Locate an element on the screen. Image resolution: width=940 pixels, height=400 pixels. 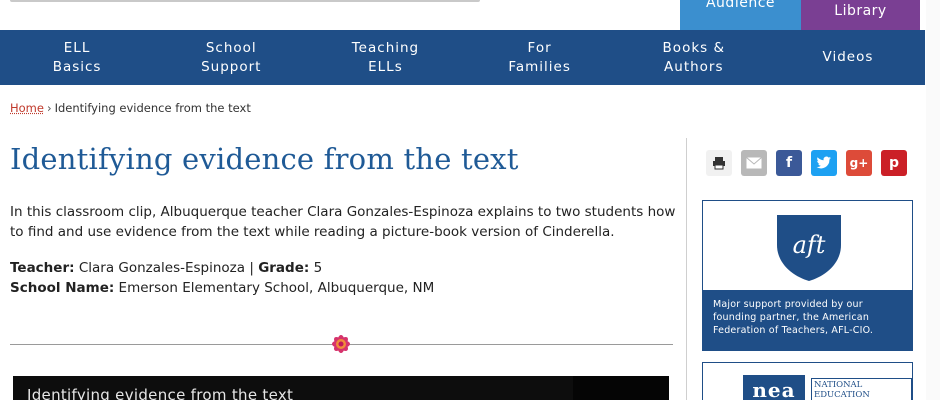
pinterest-icon: p is located at coordinates (894, 163).